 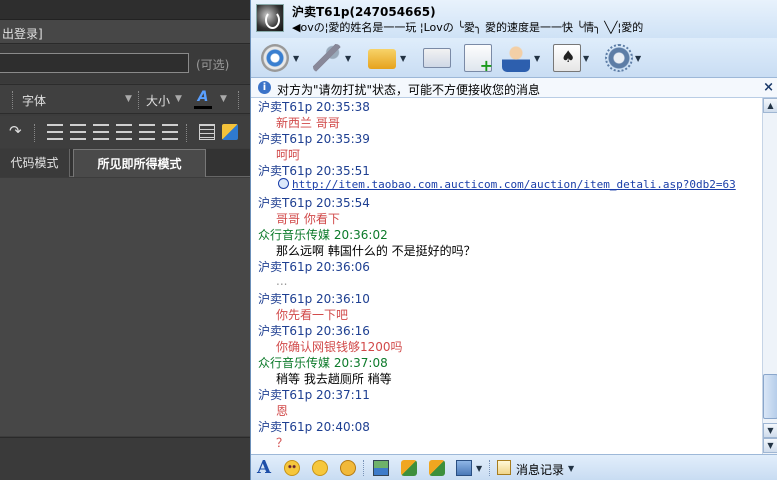 I want to click on chat-toolbar: ▼ ▼ ▼ ▼ ▼ ▼, so click(x=514, y=58).